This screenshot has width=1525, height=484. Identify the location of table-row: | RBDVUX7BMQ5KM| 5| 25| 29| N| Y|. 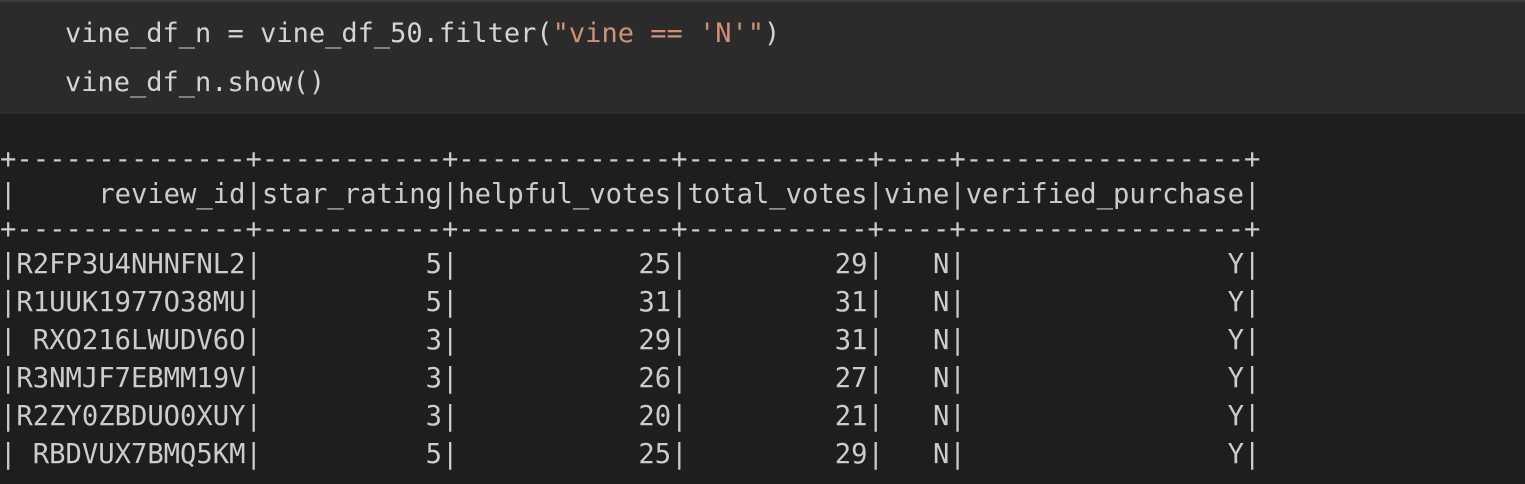
(630, 454).